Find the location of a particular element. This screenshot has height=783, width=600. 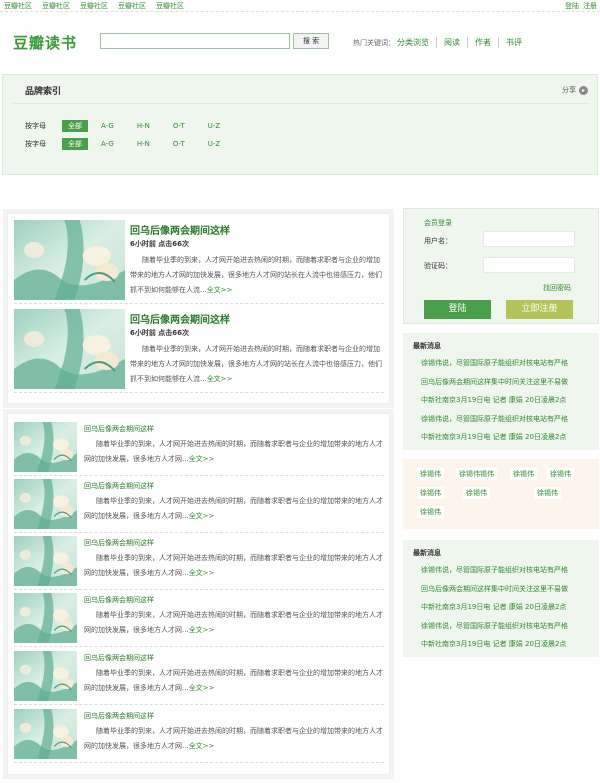

tag-link: 徐锡伟锡伟 is located at coordinates (476, 474).